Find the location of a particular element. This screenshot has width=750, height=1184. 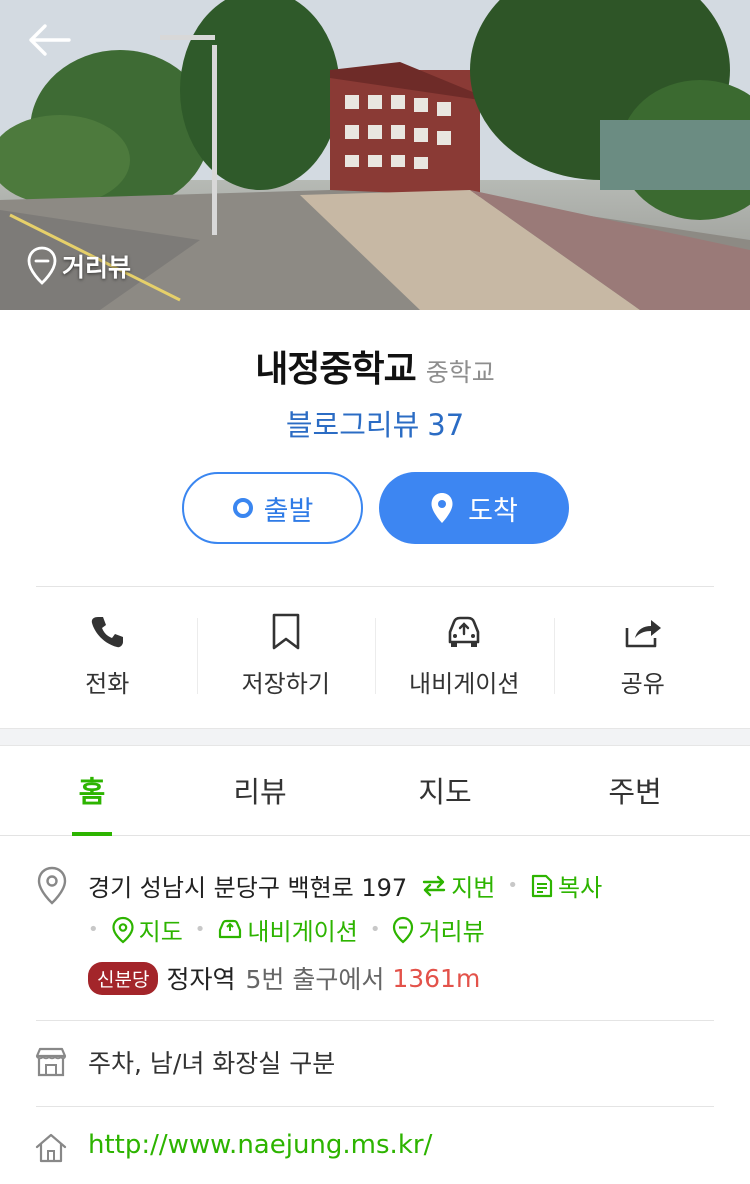

tab-map-label: 지도 is located at coordinates (445, 792).